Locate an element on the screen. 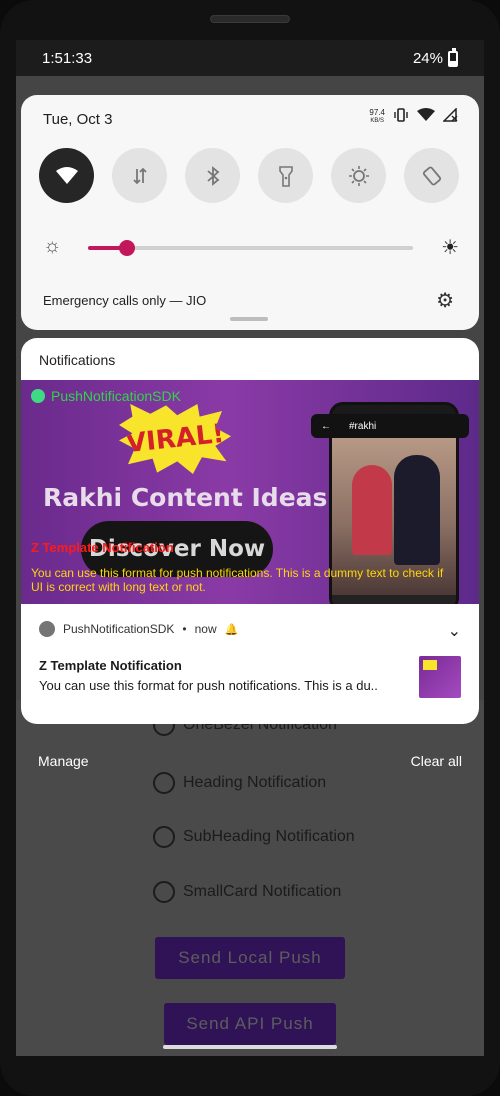  flashlight-icon is located at coordinates (285, 176).